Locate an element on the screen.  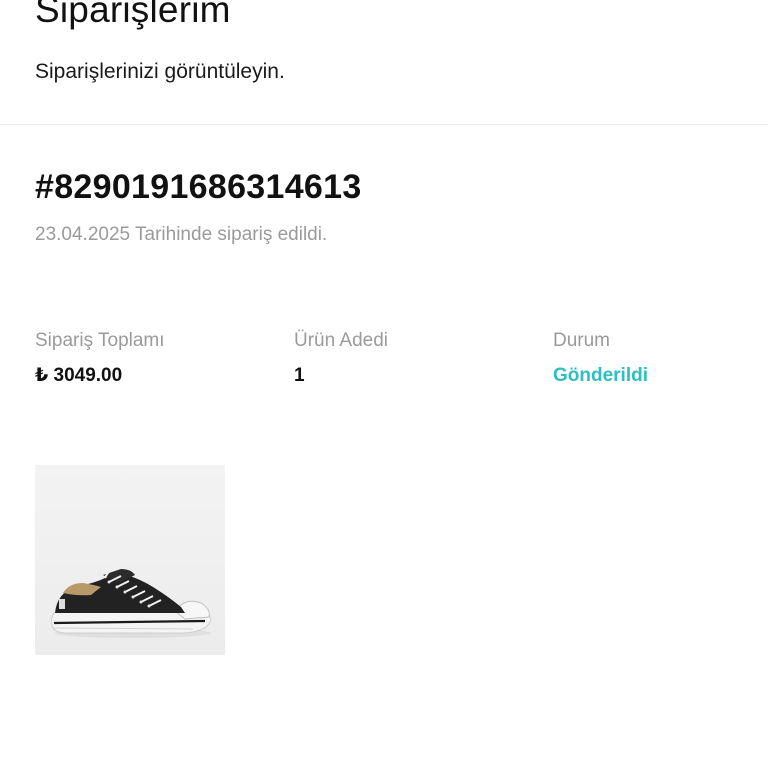
order-total-label: Sipariş Toplamı is located at coordinates (100, 340).